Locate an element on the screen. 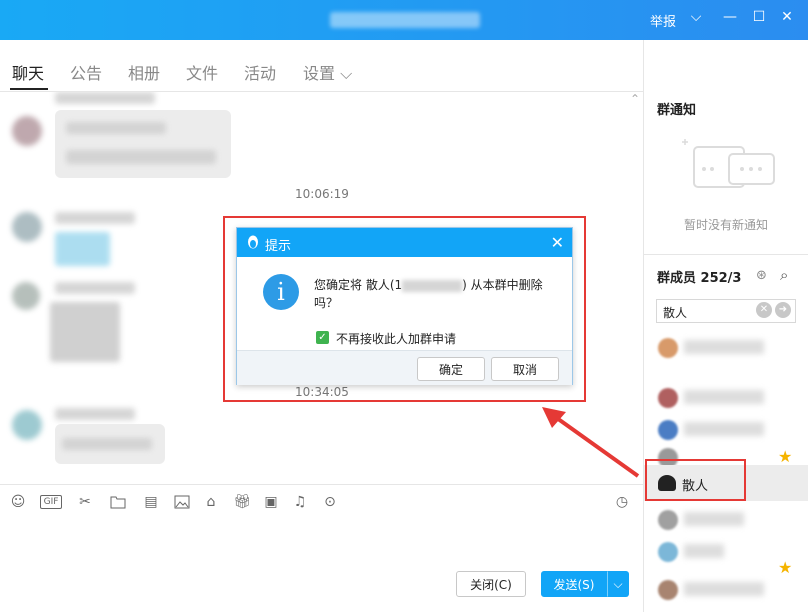 Image resolution: width=808 pixels, height=612 pixels. message-bubble is located at coordinates (143, 144).